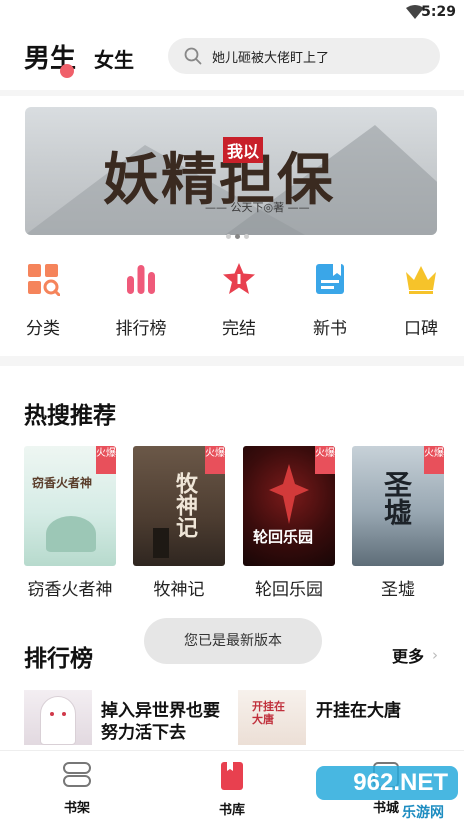 This screenshot has height=825, width=464. What do you see at coordinates (141, 279) in the screenshot?
I see `ranking-bars-icon` at bounding box center [141, 279].